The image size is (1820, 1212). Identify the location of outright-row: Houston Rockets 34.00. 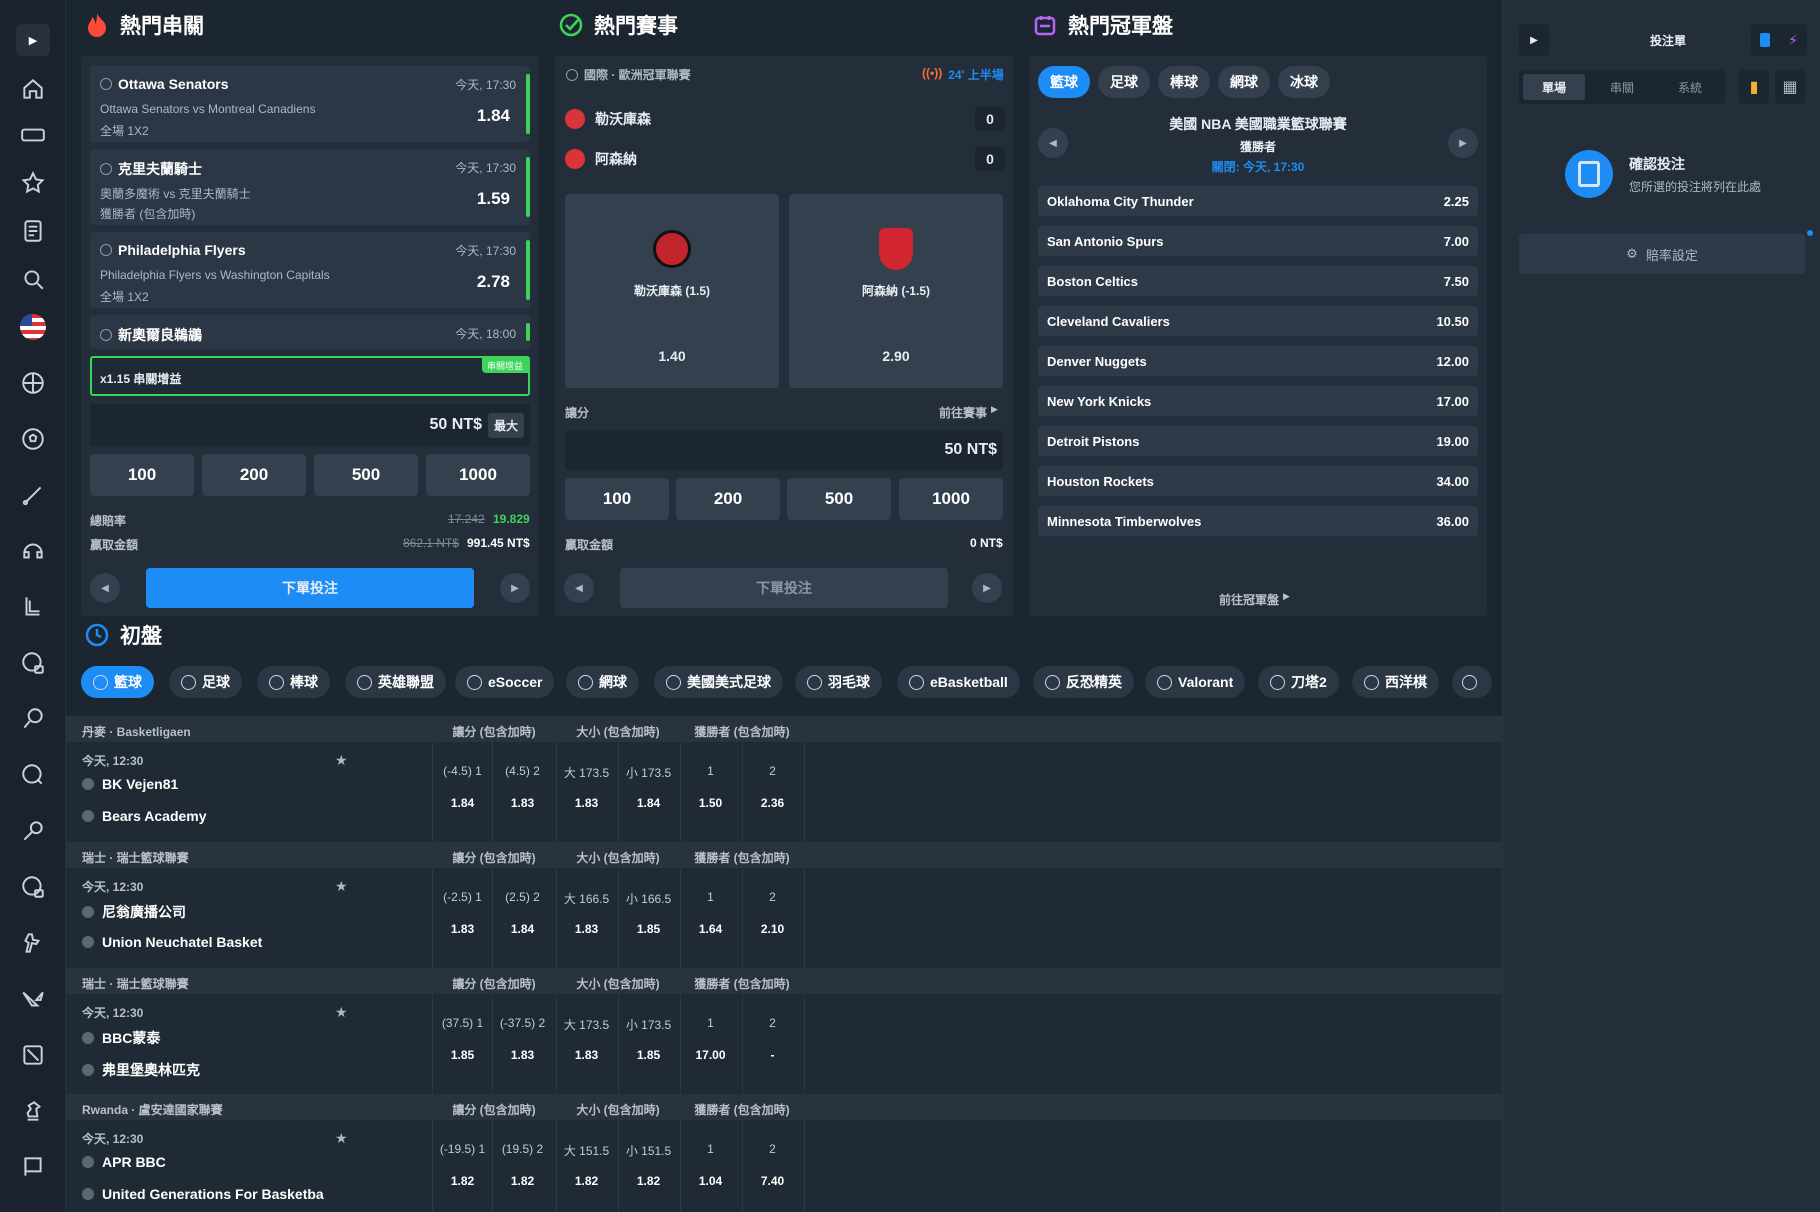
(1258, 481).